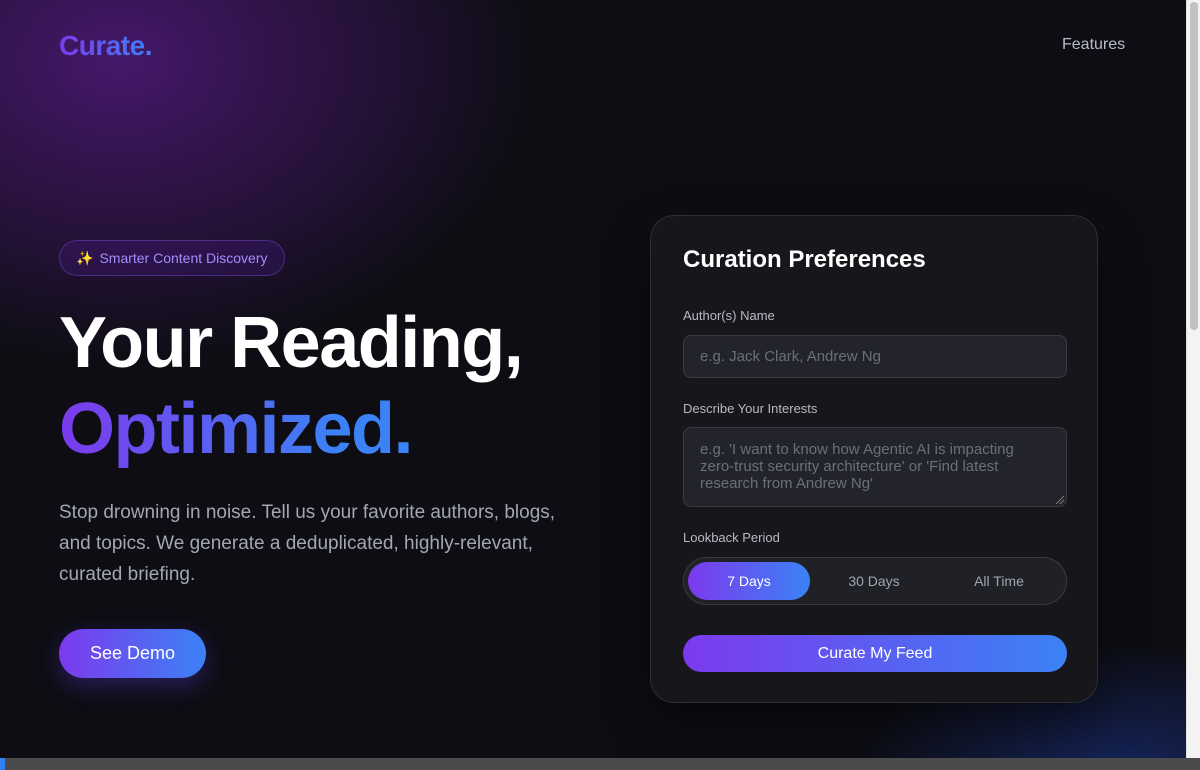 This screenshot has width=1200, height=770. What do you see at coordinates (291, 343) in the screenshot?
I see `hero-title-line-1: Your Reading,` at bounding box center [291, 343].